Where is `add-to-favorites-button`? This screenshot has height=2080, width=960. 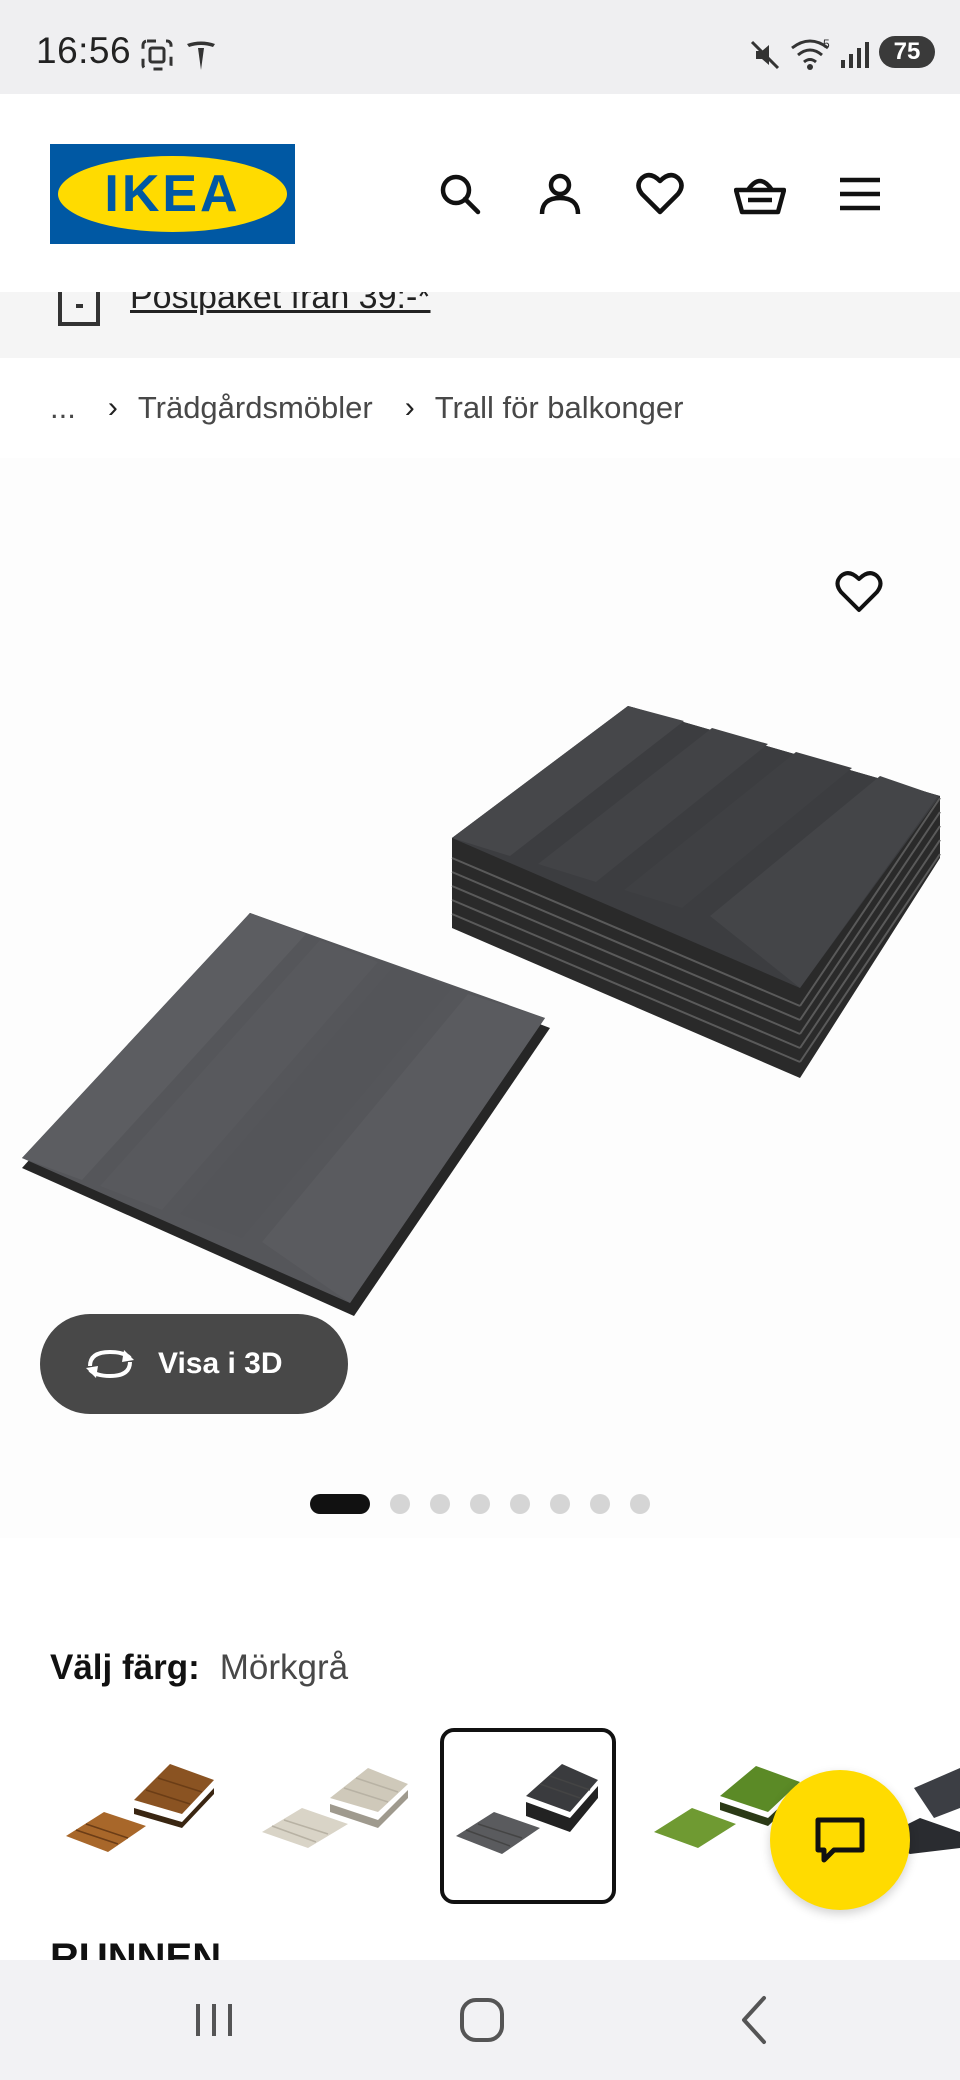 add-to-favorites-button is located at coordinates (859, 594).